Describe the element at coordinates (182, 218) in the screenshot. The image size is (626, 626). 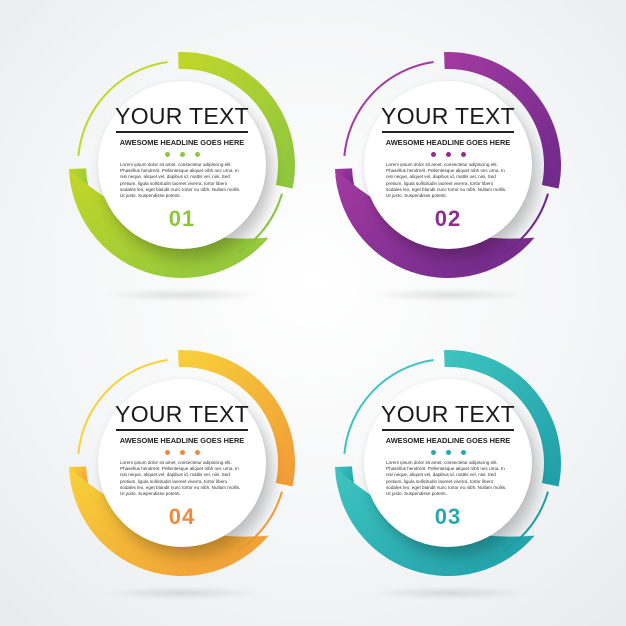
I see `card-number: 01` at that location.